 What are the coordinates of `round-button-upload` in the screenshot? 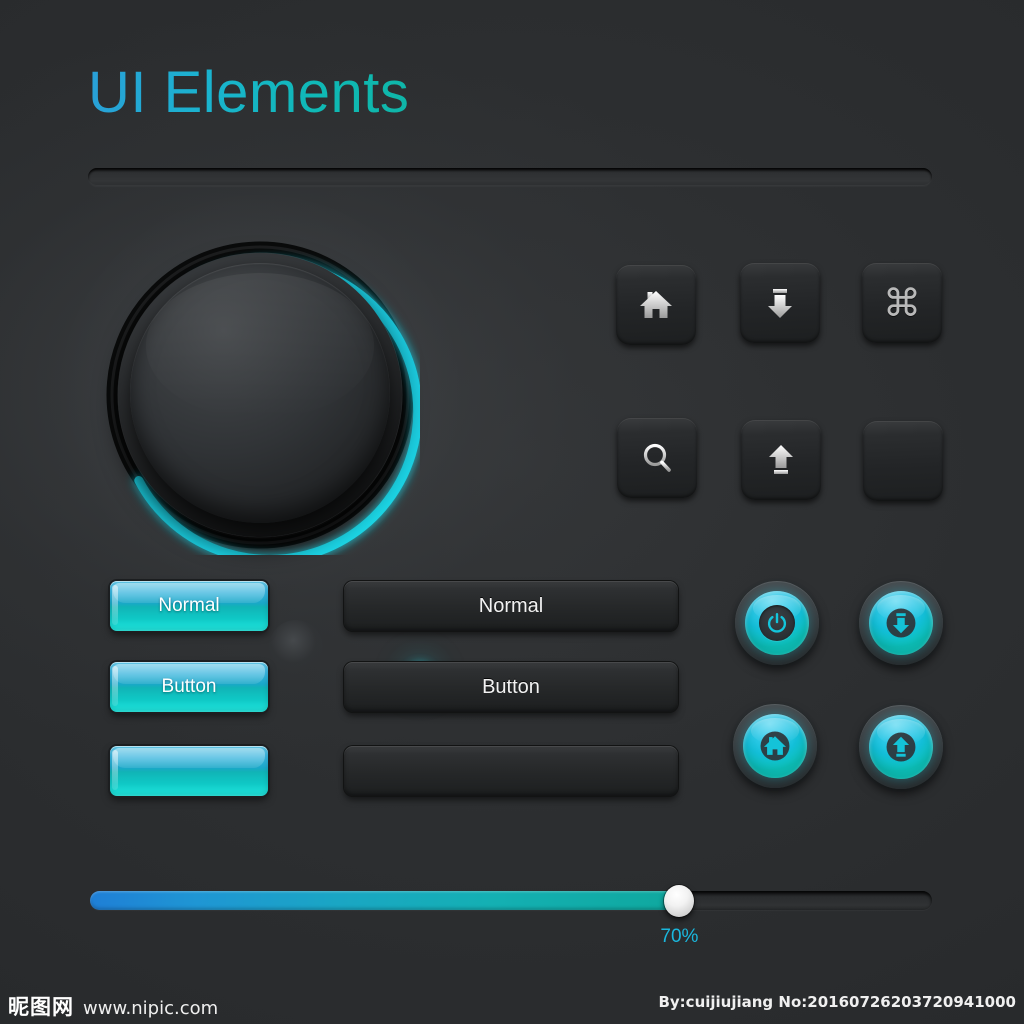 It's located at (901, 747).